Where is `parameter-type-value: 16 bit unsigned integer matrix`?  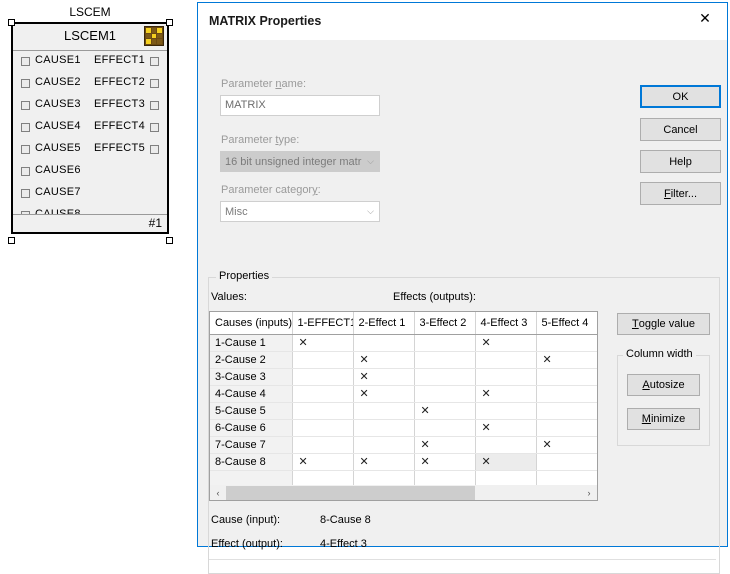 parameter-type-value: 16 bit unsigned integer matrix is located at coordinates (293, 161).